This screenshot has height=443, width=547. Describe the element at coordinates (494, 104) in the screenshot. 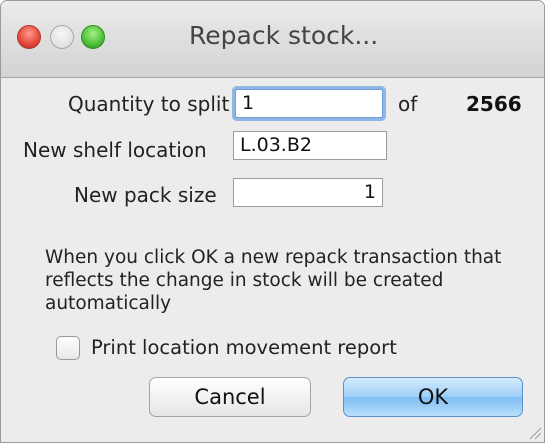

I see `quantity-total: 2566` at that location.